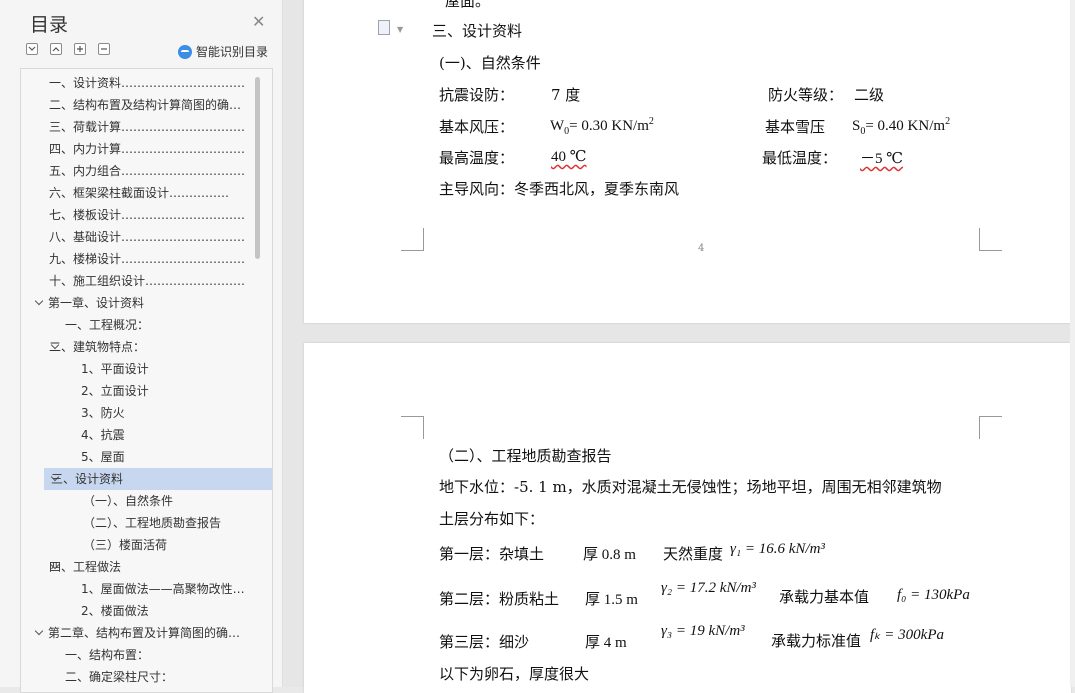 The height and width of the screenshot is (693, 1075). Describe the element at coordinates (107, 325) in the screenshot. I see `outline-item-label: 一、工程概况：` at that location.